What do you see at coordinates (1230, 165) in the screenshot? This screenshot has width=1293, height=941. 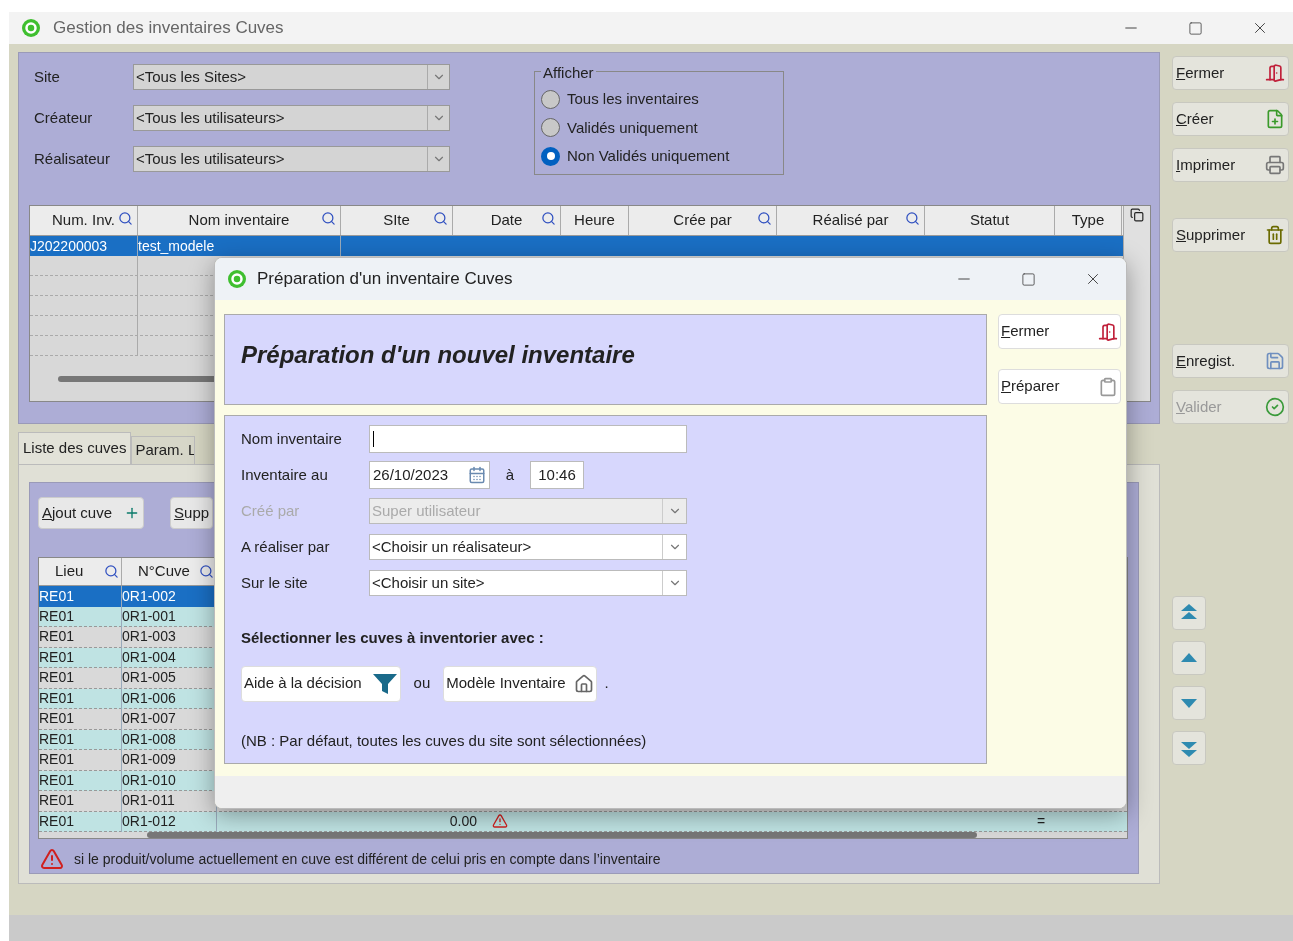 I see `action-button: Imprimer` at bounding box center [1230, 165].